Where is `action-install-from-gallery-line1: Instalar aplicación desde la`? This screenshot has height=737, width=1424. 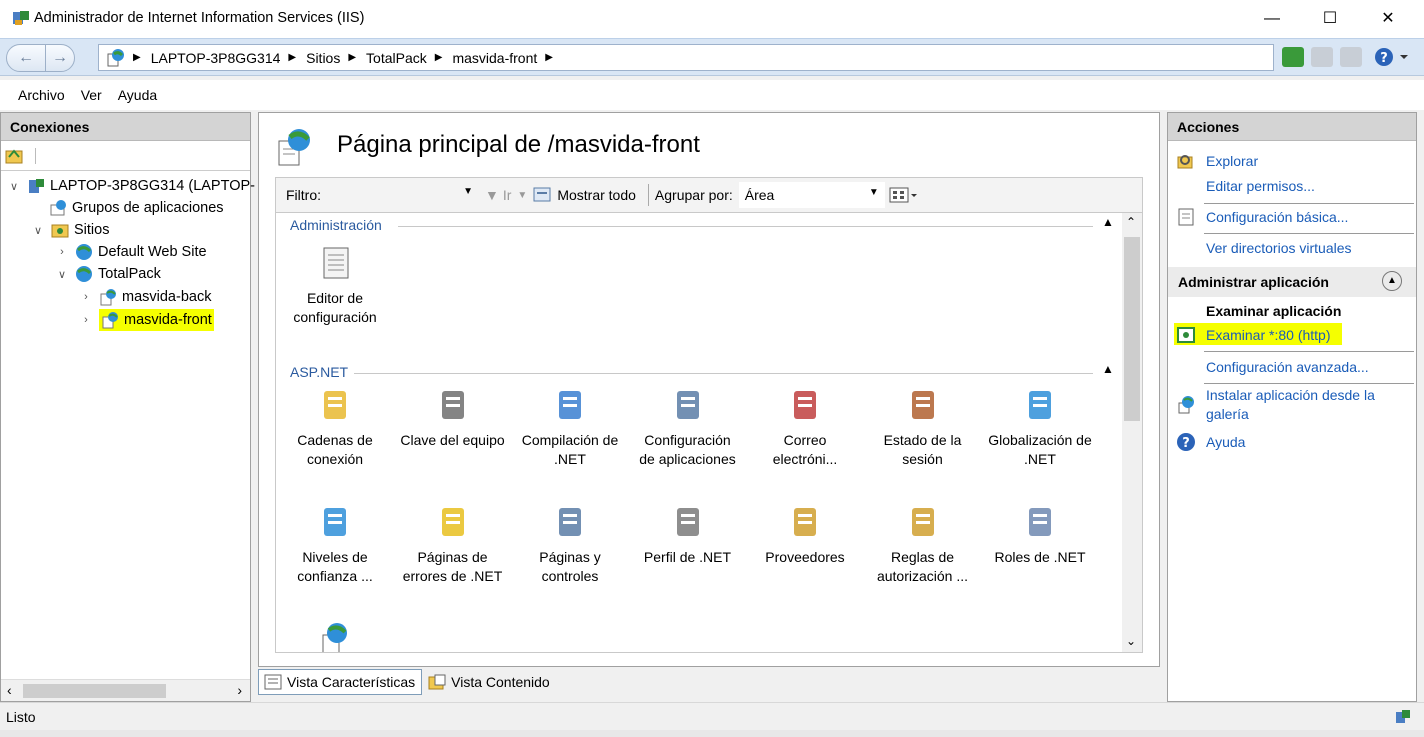 action-install-from-gallery-line1: Instalar aplicación desde la is located at coordinates (1290, 395).